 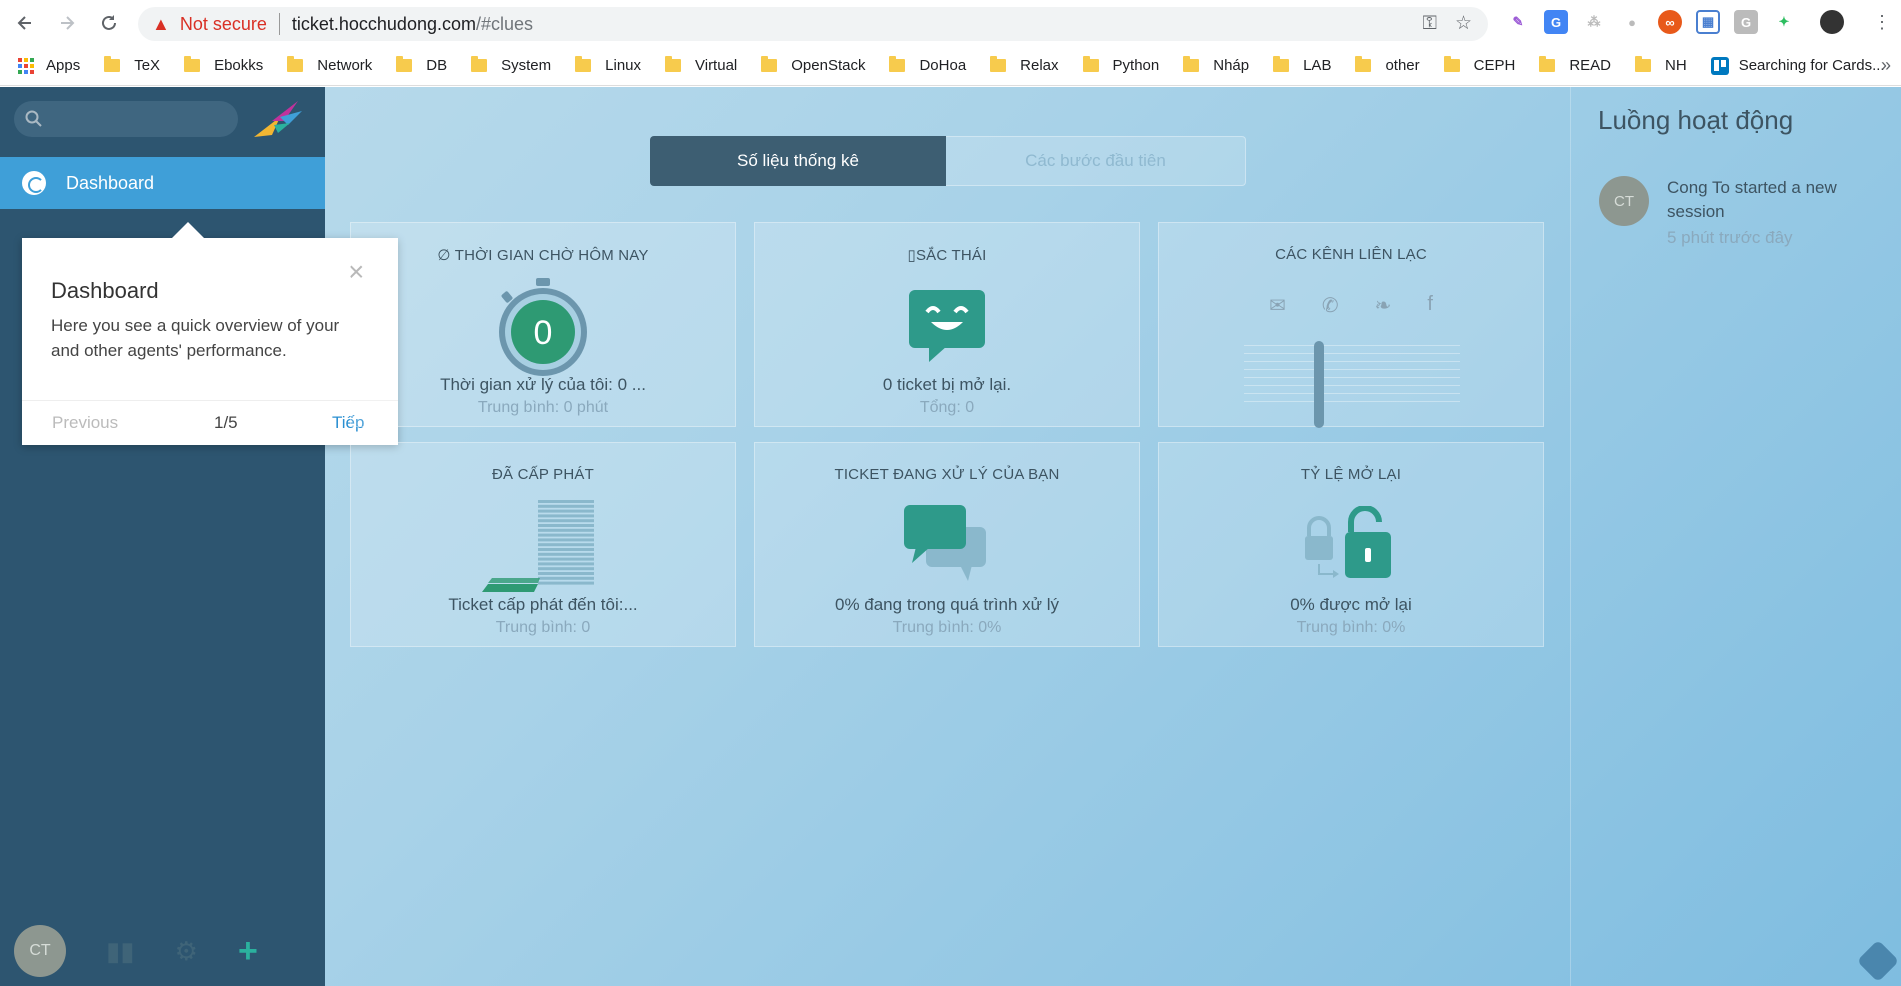 I want to click on pen-extension-icon: ✎, so click(x=1518, y=22).